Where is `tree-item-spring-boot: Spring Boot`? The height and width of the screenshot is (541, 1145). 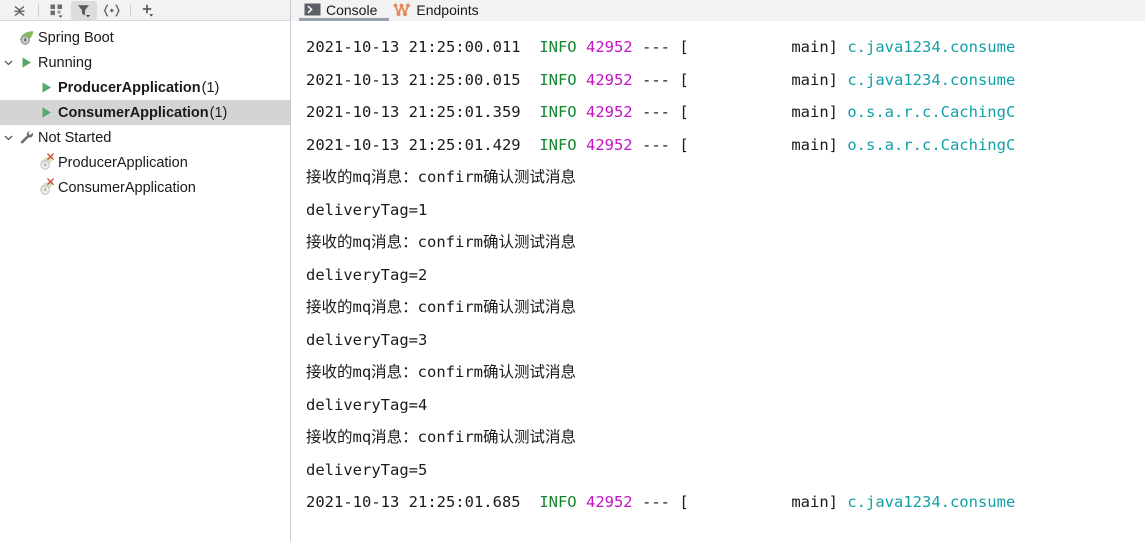 tree-item-spring-boot: Spring Boot is located at coordinates (145, 37).